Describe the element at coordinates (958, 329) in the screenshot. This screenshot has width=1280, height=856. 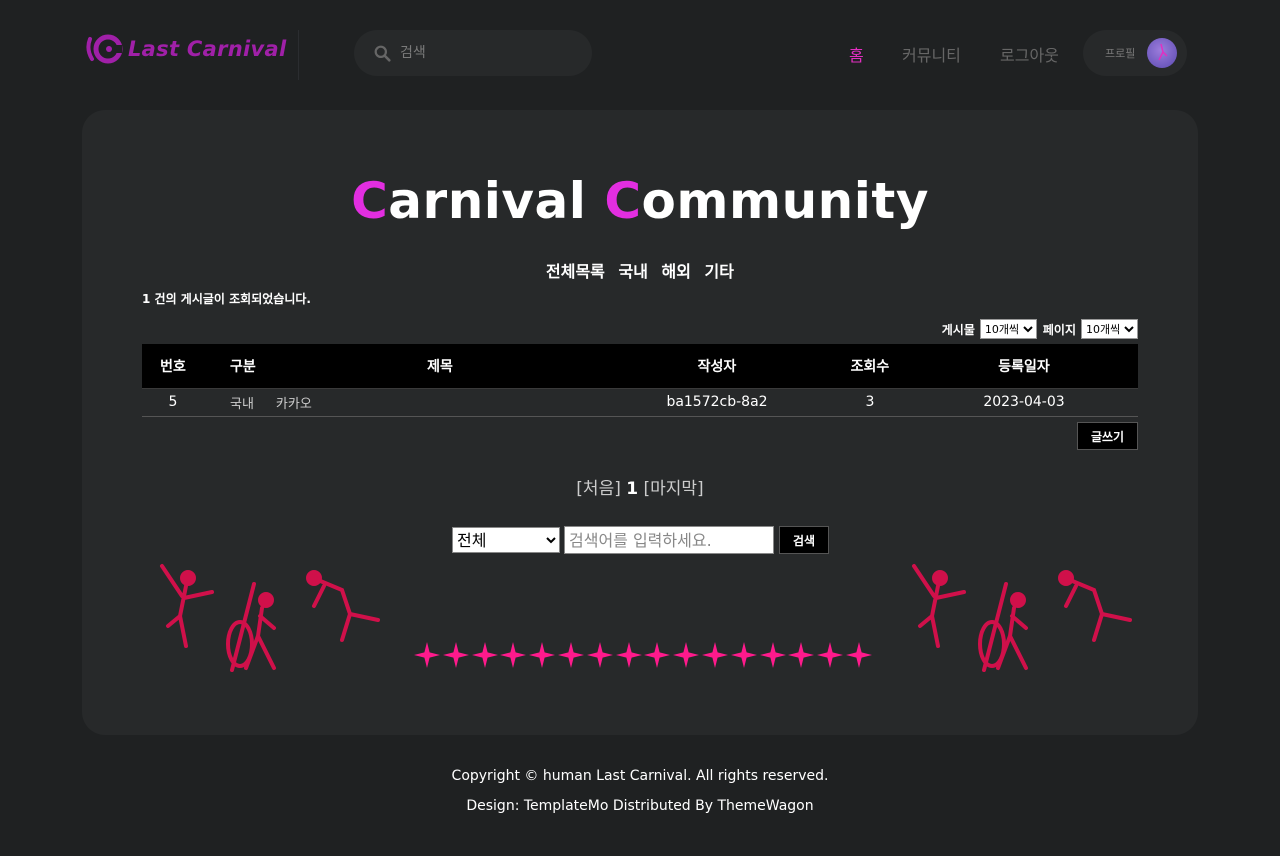
I see `per-page-label: 게시물` at that location.